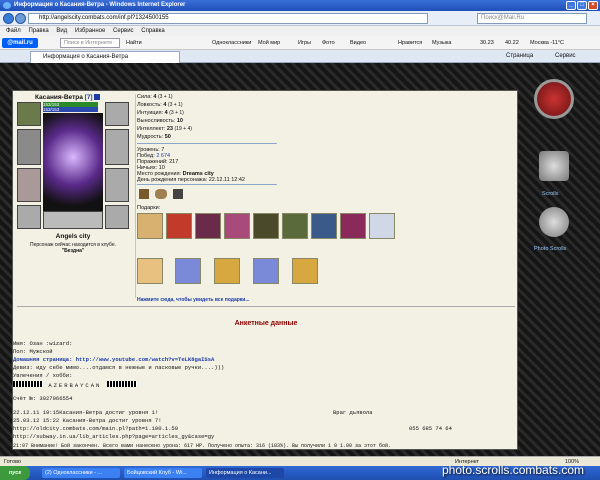  I want to click on forward-icon, so click(20, 18).